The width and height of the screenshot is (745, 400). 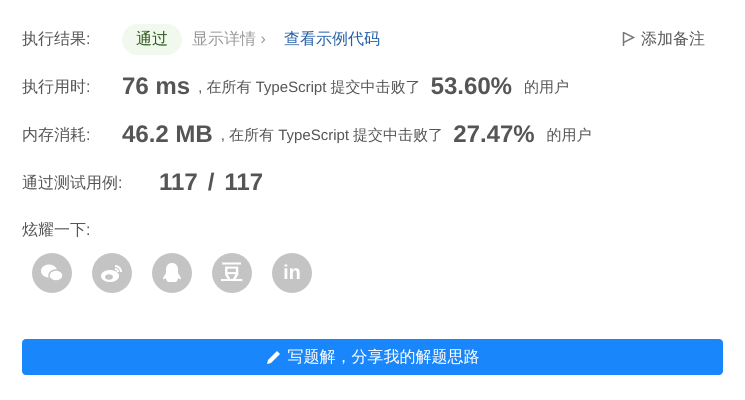 What do you see at coordinates (628, 39) in the screenshot?
I see `flag-icon` at bounding box center [628, 39].